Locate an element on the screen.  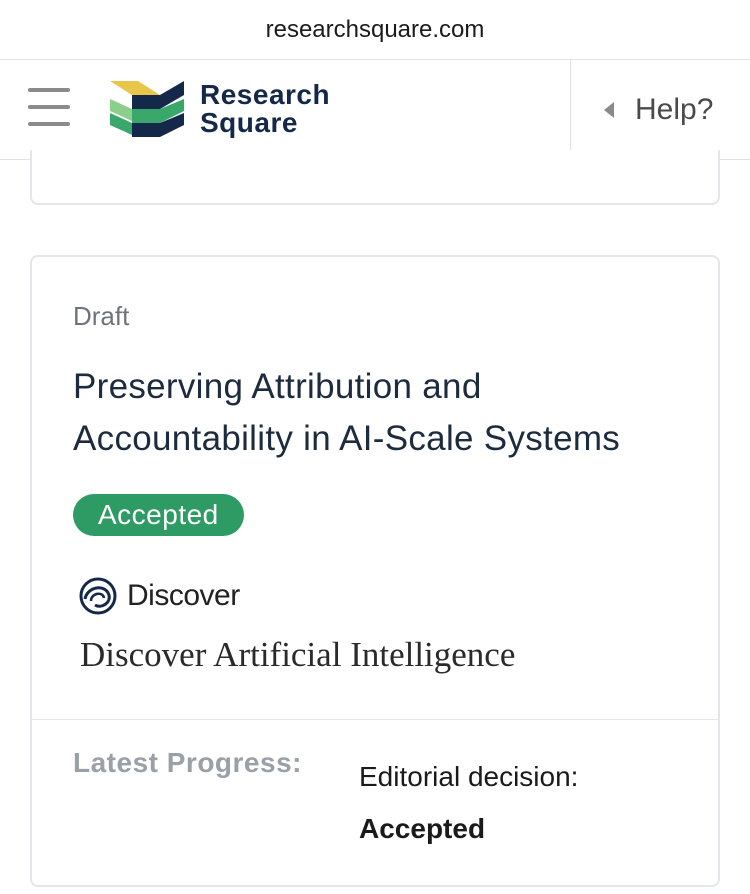
status-badge: Accepted is located at coordinates (158, 515).